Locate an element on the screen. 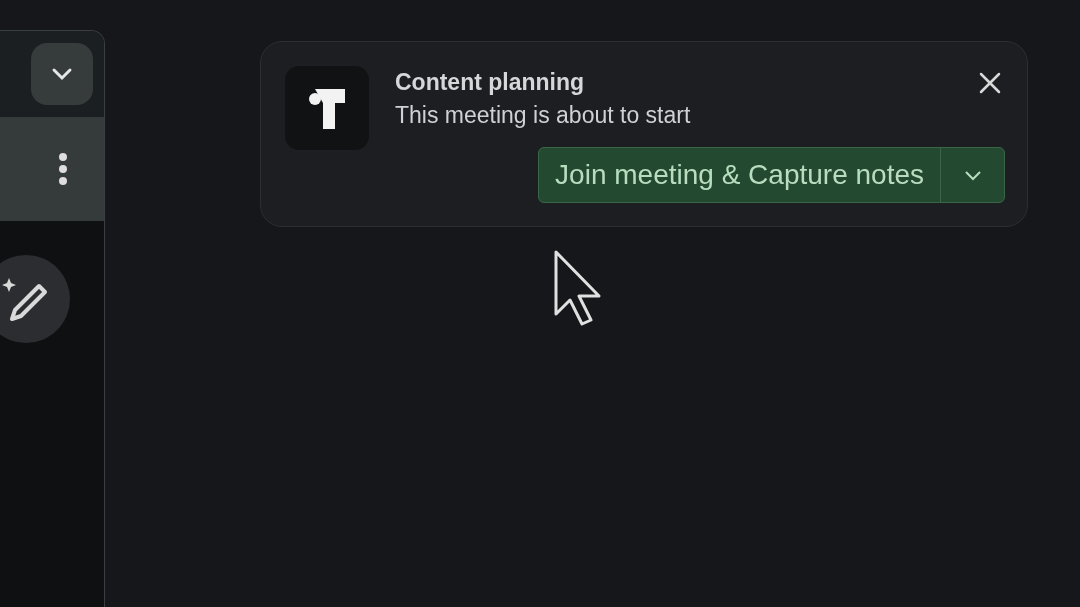 Image resolution: width=1080 pixels, height=607 pixels. more-options-icon is located at coordinates (63, 169).